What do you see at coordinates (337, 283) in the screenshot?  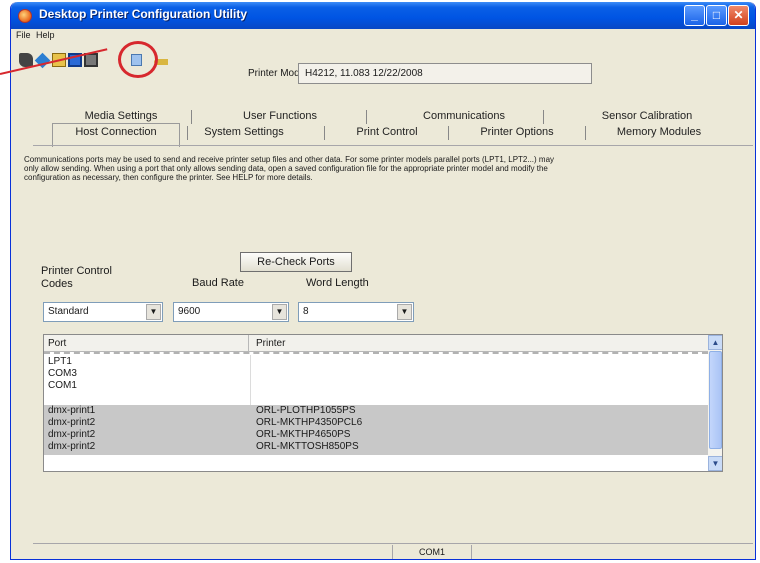 I see `word-length-label: Word Length` at bounding box center [337, 283].